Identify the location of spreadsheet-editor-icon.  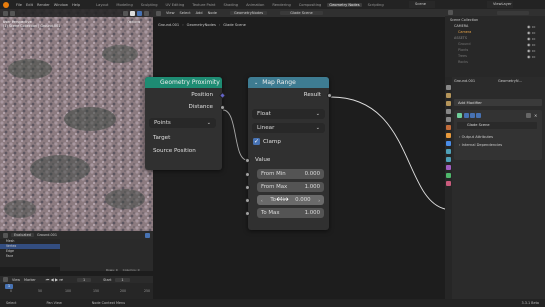
(5, 235).